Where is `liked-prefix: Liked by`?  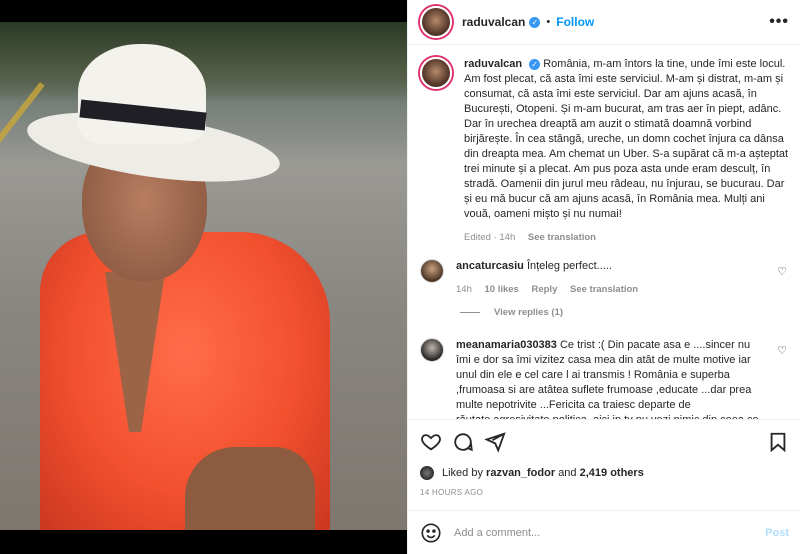 liked-prefix: Liked by is located at coordinates (462, 473).